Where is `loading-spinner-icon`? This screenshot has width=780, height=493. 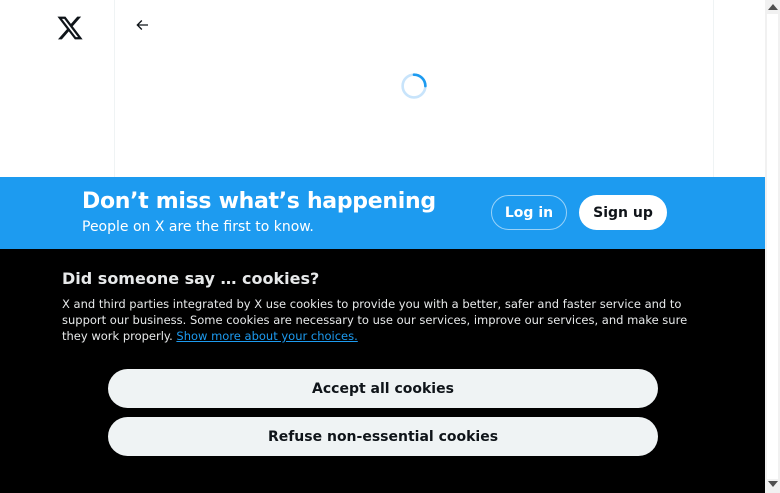 loading-spinner-icon is located at coordinates (414, 86).